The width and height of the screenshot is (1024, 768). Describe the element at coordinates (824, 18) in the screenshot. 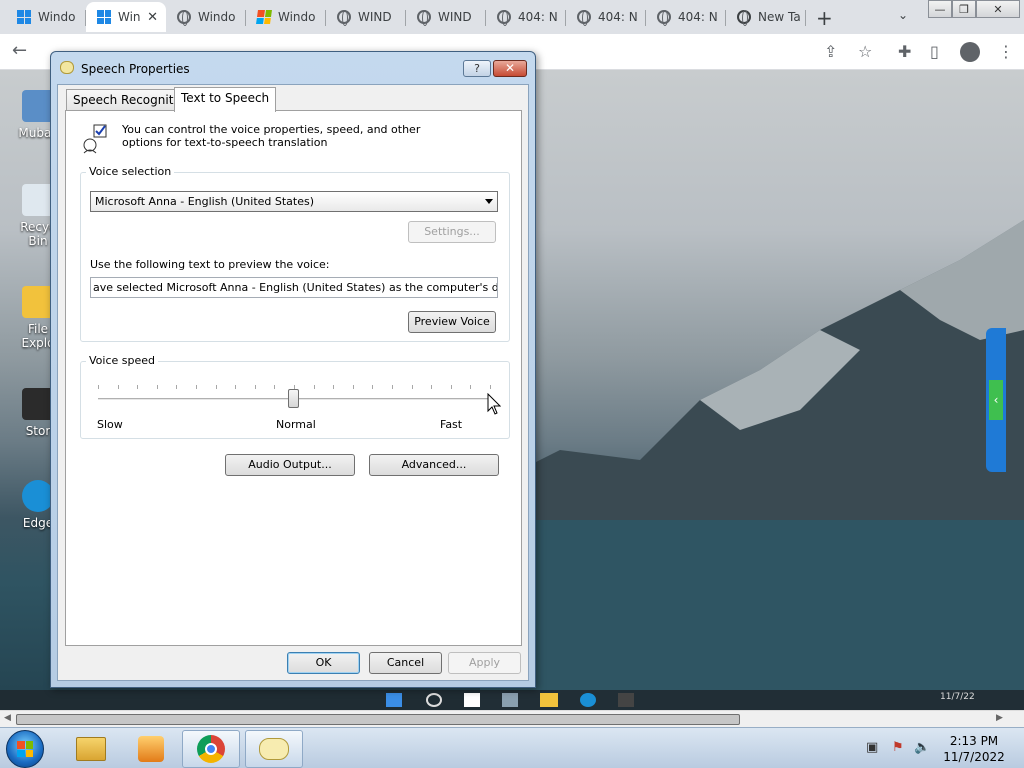

I see `new-tab-button: +` at that location.